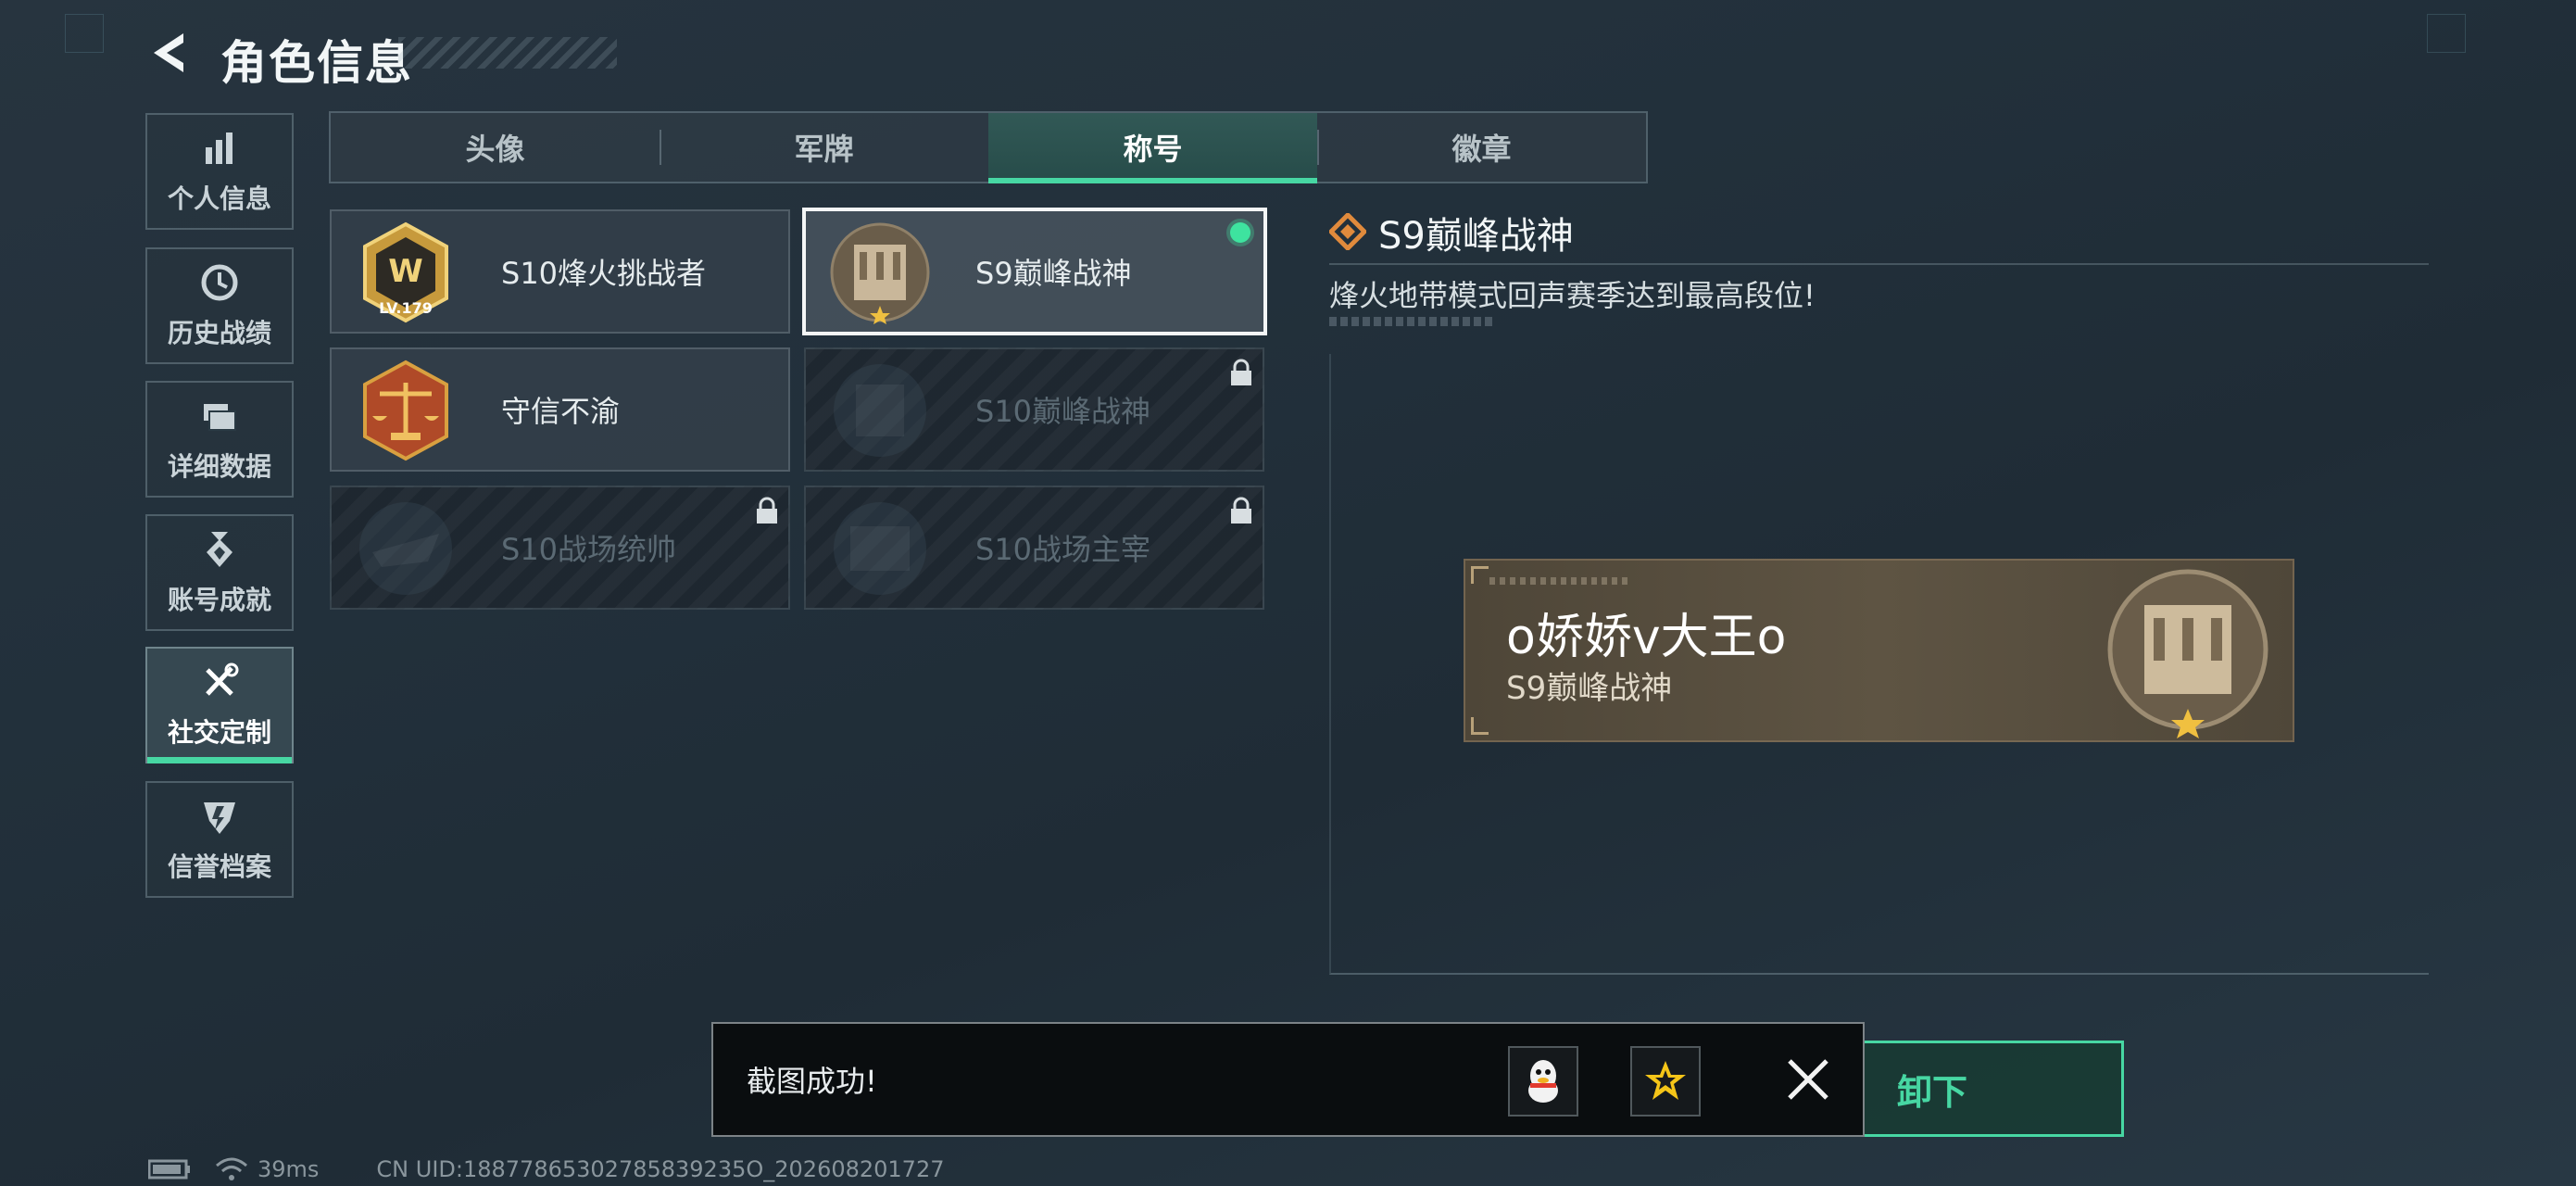  What do you see at coordinates (1572, 295) in the screenshot?
I see `detail-description: 烽火地带模式回声赛季达到最高段位!` at bounding box center [1572, 295].